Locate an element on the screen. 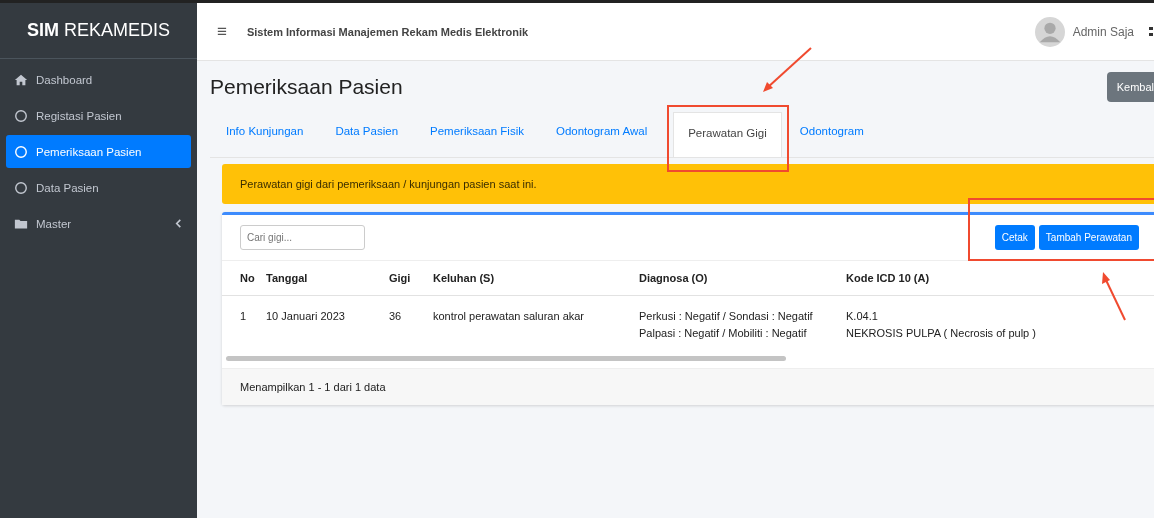  table-cell: 36 is located at coordinates (403, 325).